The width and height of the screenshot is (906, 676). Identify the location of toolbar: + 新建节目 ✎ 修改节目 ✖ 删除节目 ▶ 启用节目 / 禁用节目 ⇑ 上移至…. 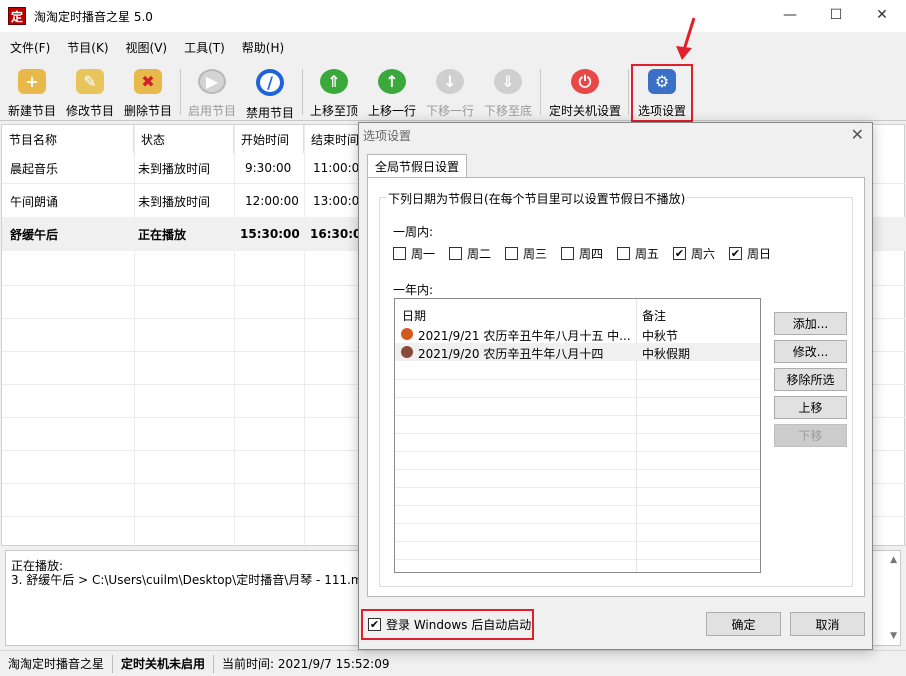
(453, 92).